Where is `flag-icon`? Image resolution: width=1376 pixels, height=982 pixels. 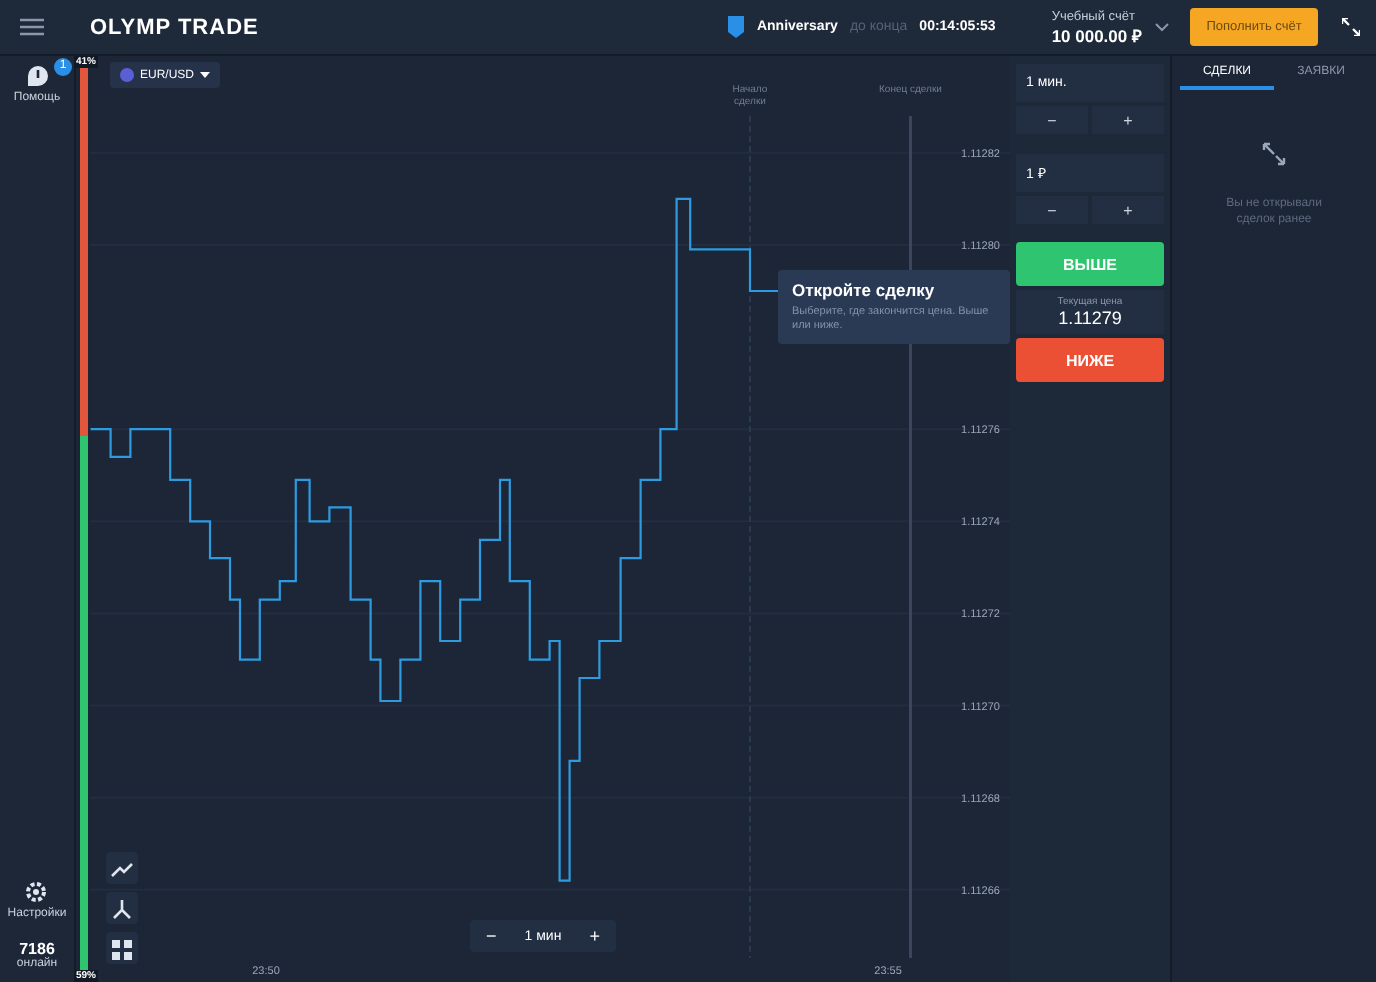 flag-icon is located at coordinates (127, 75).